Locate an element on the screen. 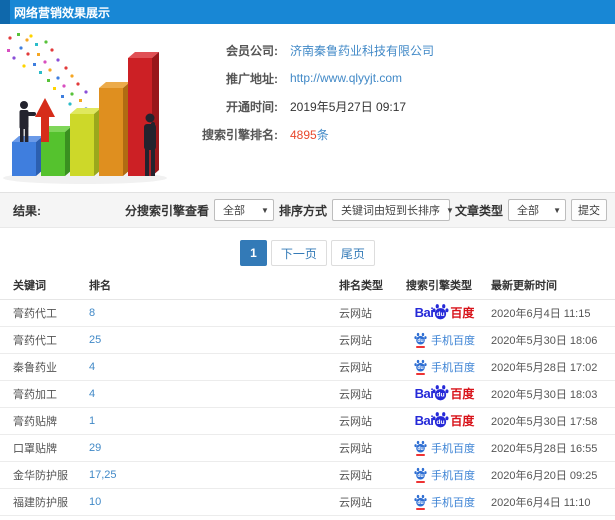 The height and width of the screenshot is (520, 615). rank-cell: 25 is located at coordinates (210, 340).